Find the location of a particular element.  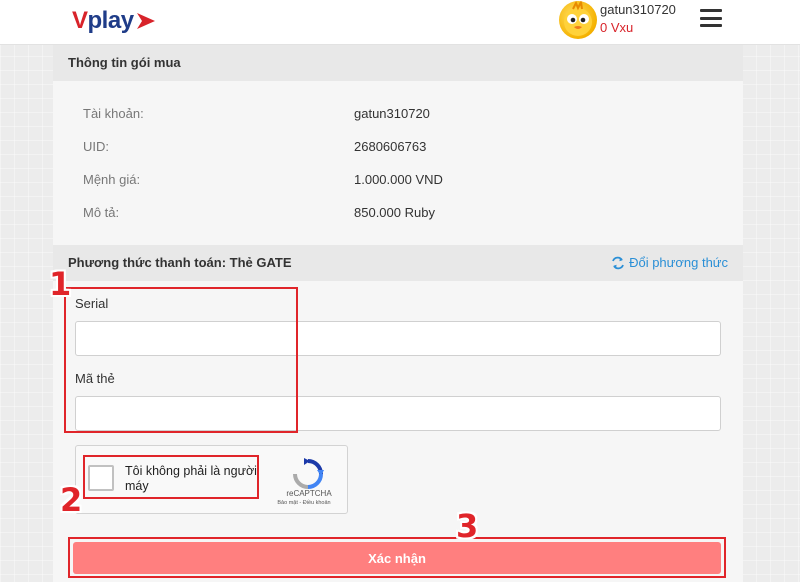

info-value: gatun310720 is located at coordinates (392, 113).